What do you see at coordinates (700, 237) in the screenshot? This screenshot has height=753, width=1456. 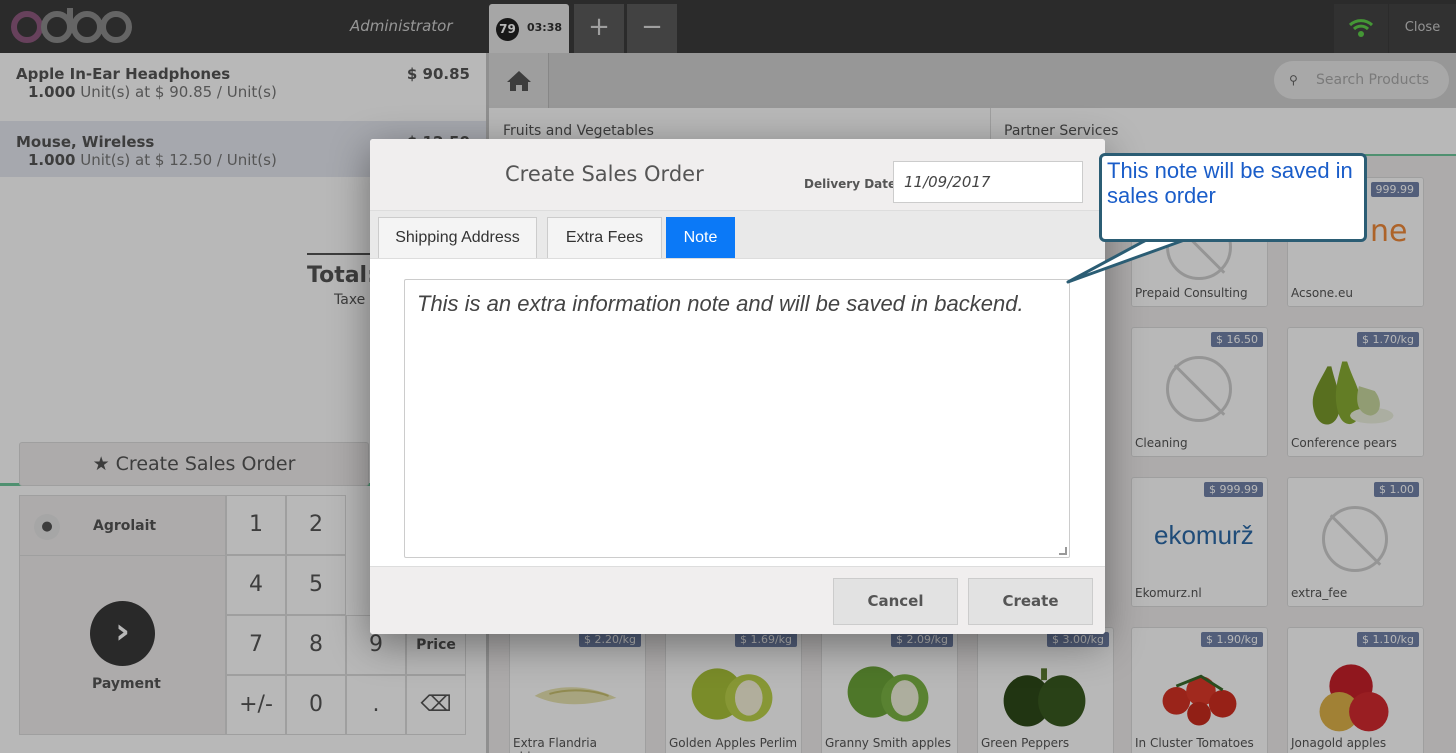 I see `tab-note: Note` at bounding box center [700, 237].